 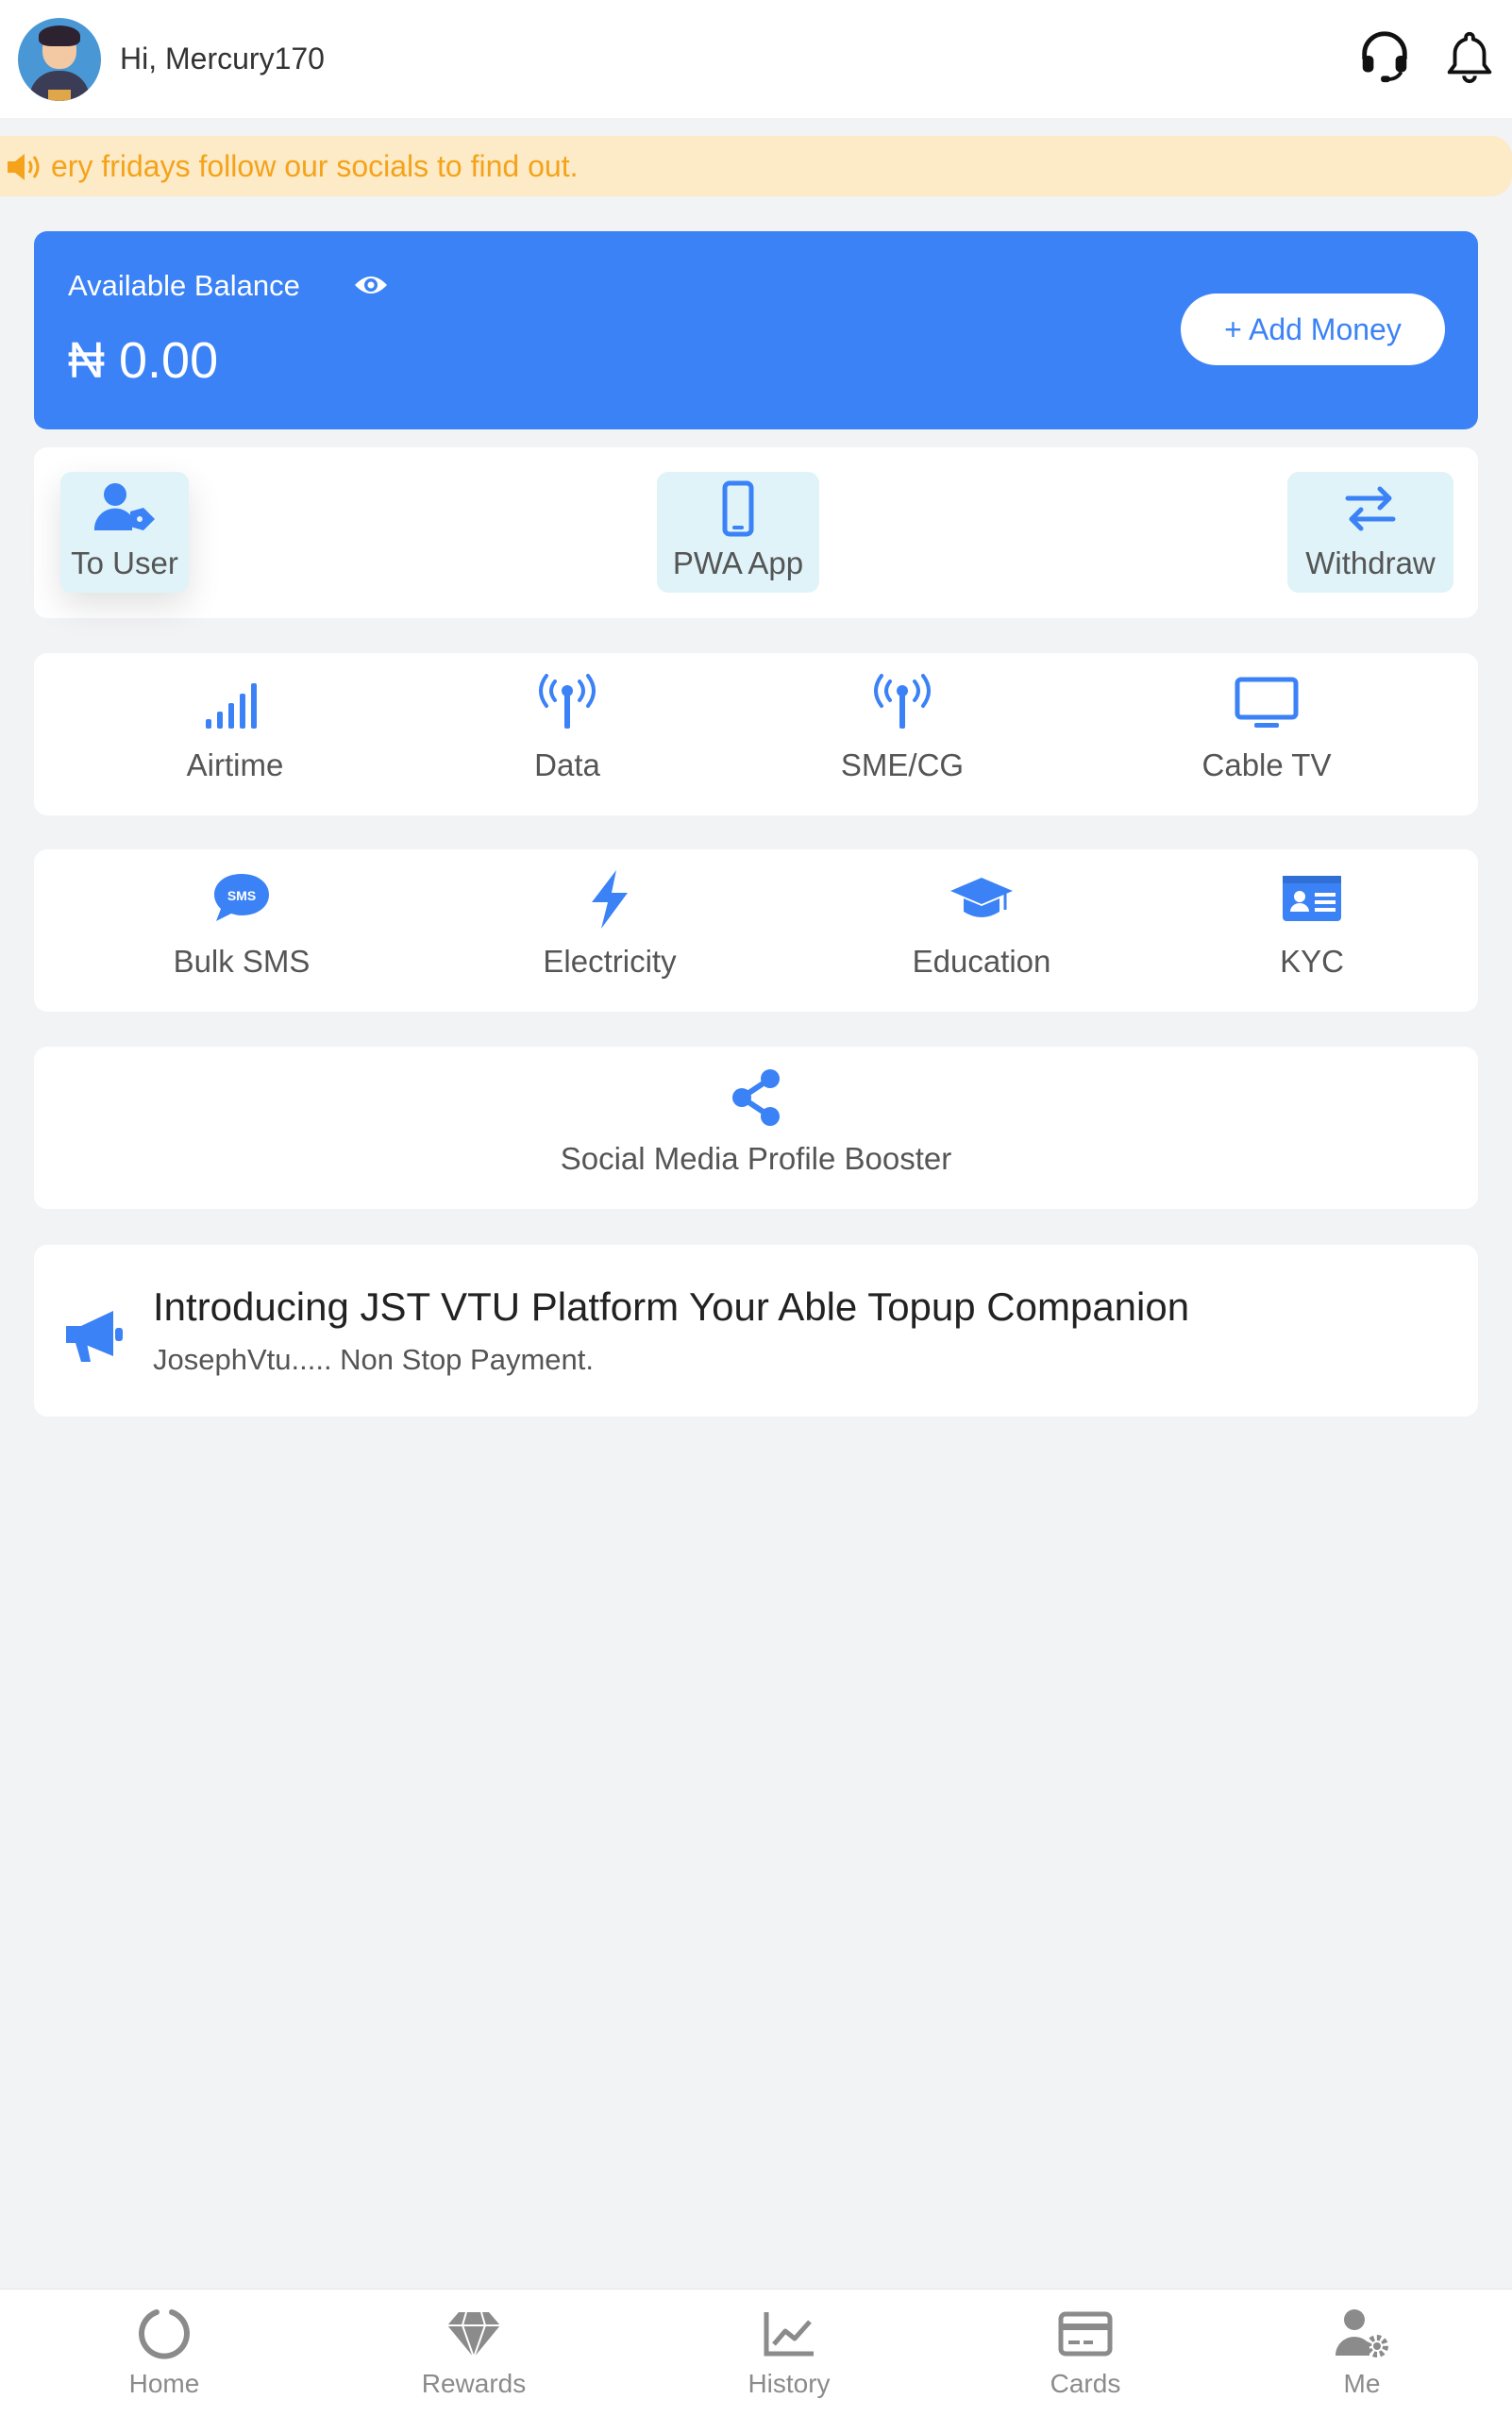 I want to click on electricity-service: Electricity, so click(x=609, y=933).